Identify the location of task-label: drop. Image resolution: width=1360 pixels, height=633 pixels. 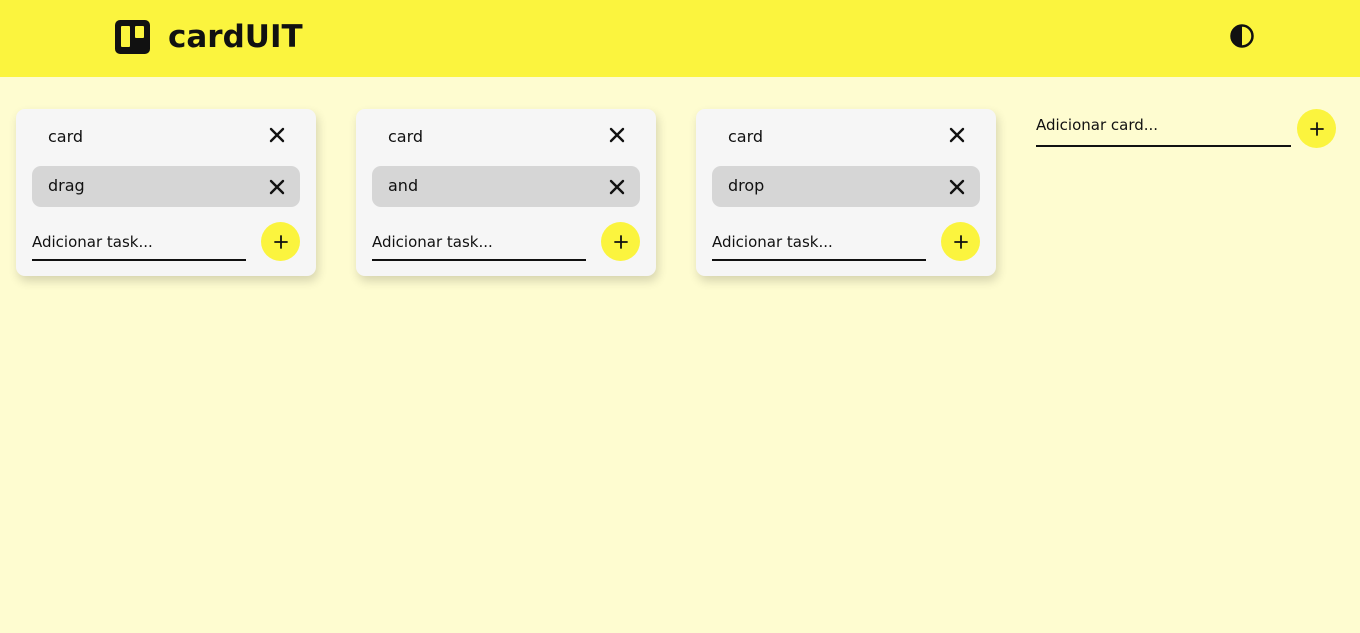
(746, 185).